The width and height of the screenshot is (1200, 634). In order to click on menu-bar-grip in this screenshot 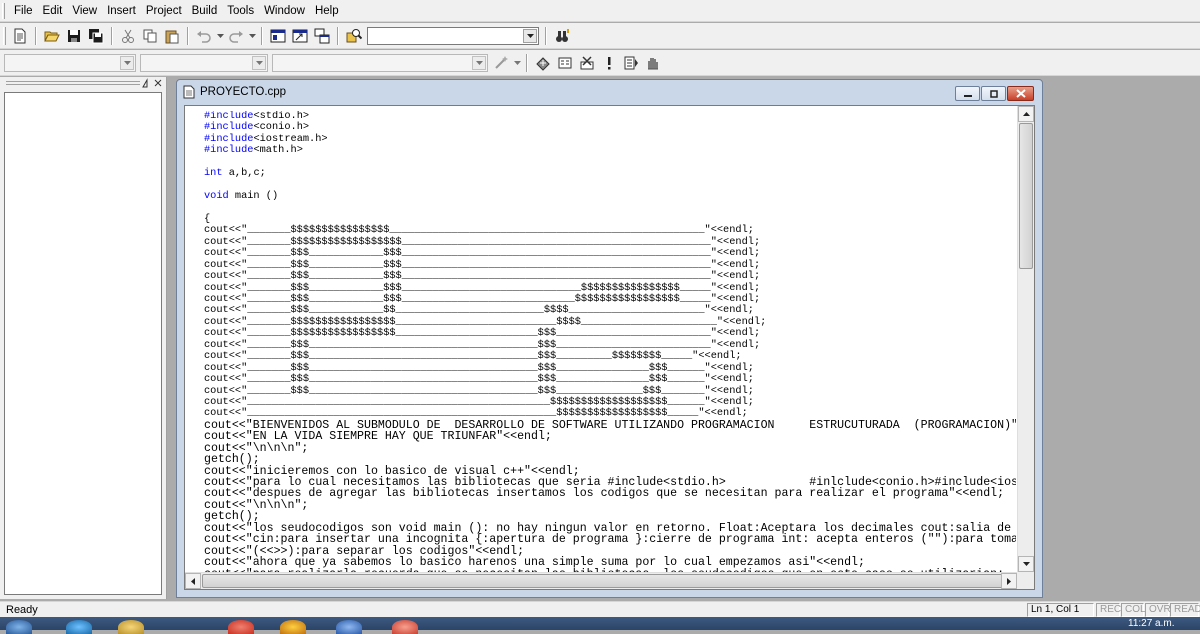, I will do `click(3, 10)`.